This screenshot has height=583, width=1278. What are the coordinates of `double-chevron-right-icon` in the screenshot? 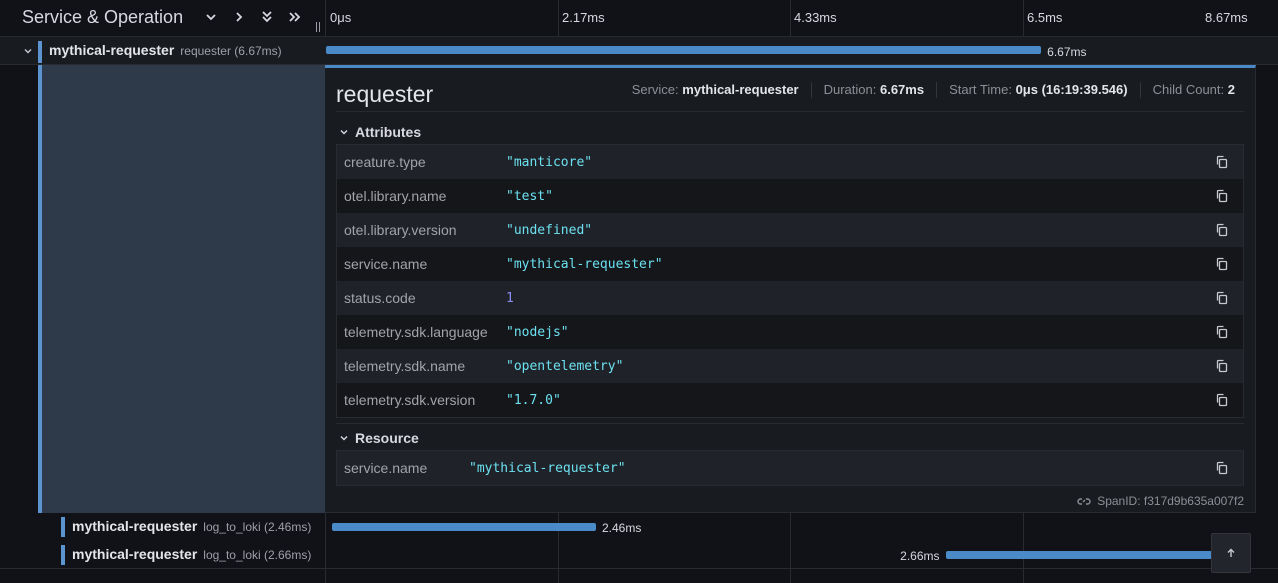 It's located at (295, 17).